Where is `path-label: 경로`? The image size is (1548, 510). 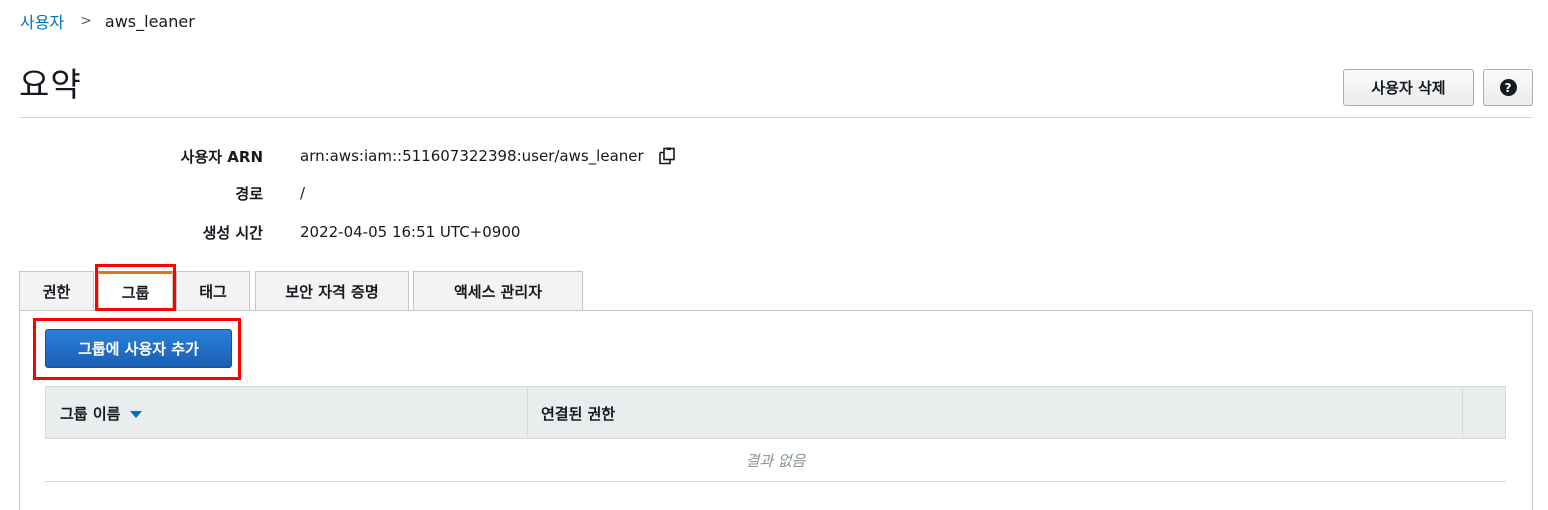
path-label: 경로 is located at coordinates (249, 193).